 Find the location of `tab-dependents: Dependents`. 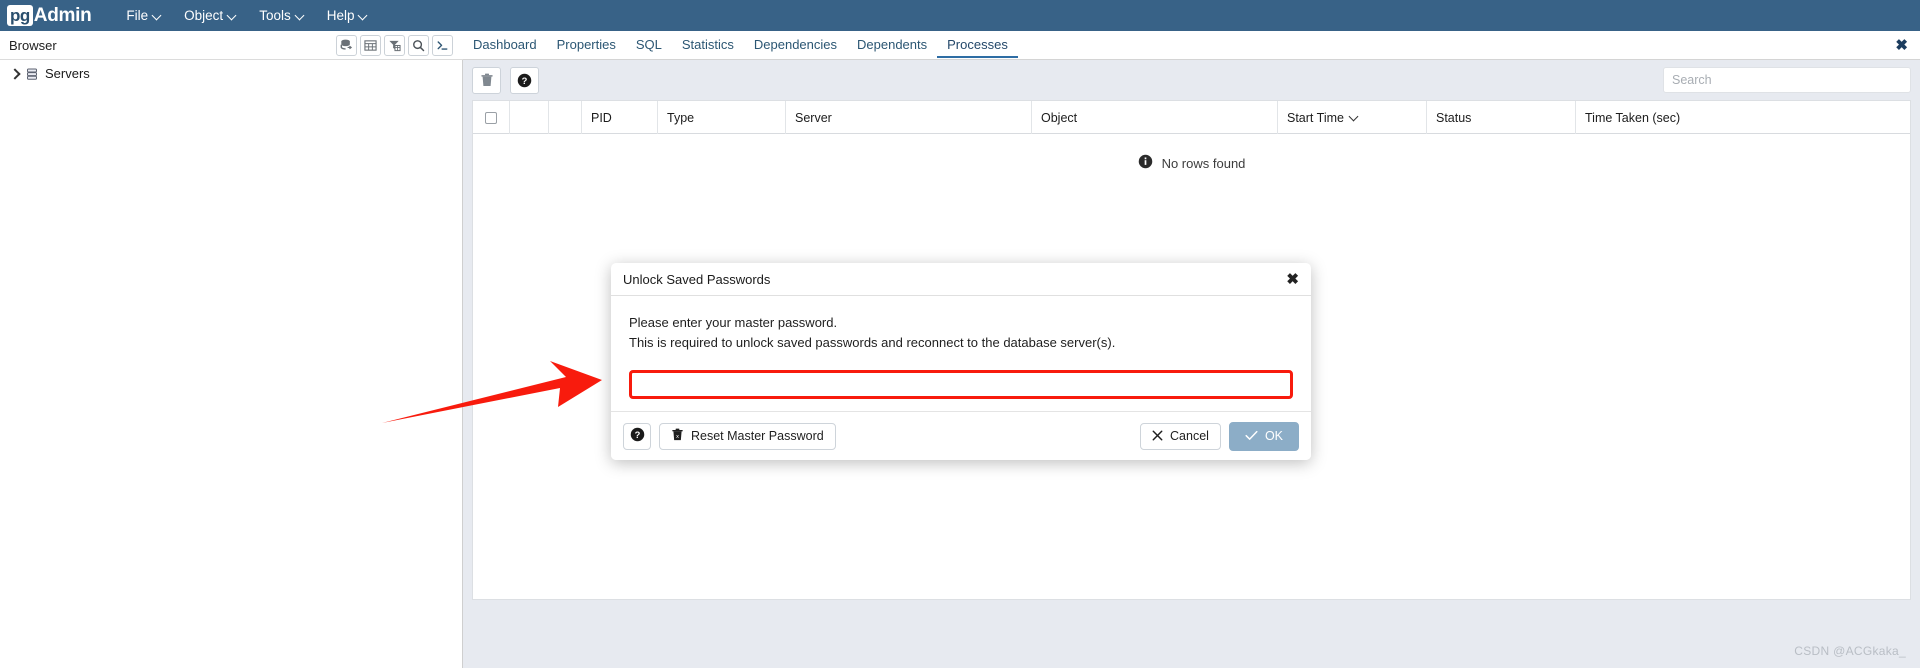

tab-dependents: Dependents is located at coordinates (892, 48).